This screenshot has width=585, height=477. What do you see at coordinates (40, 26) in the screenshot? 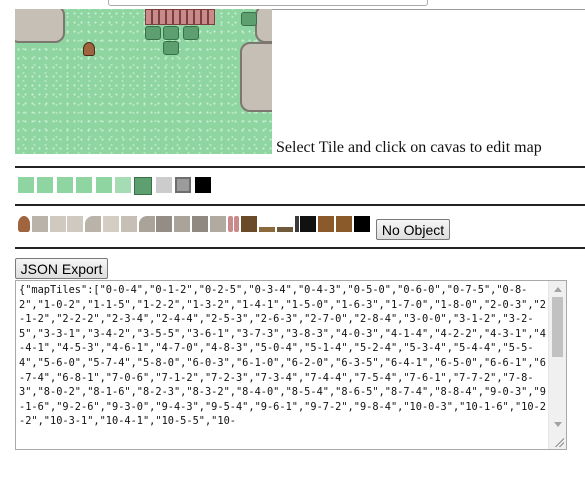
I see `rock-top-left` at bounding box center [40, 26].